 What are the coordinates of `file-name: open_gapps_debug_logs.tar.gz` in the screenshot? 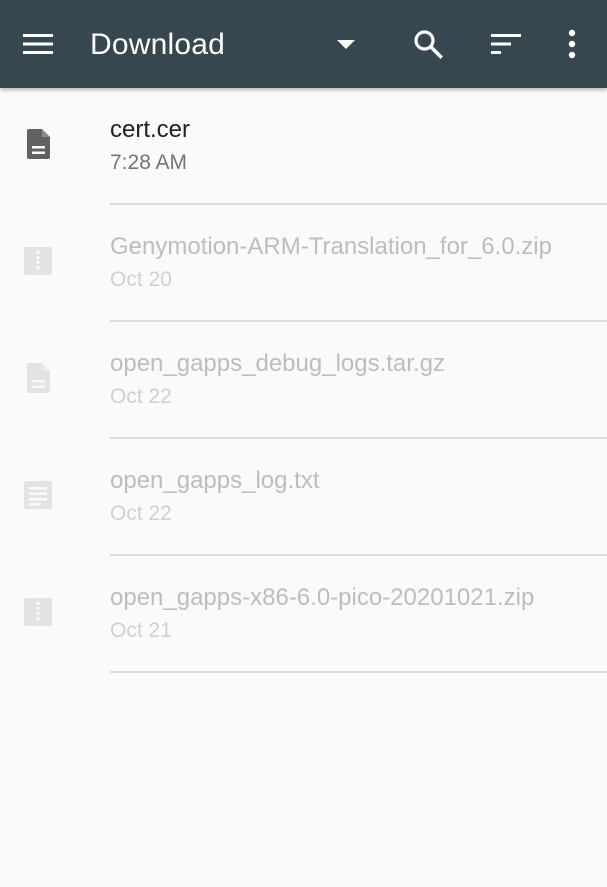 It's located at (277, 363).